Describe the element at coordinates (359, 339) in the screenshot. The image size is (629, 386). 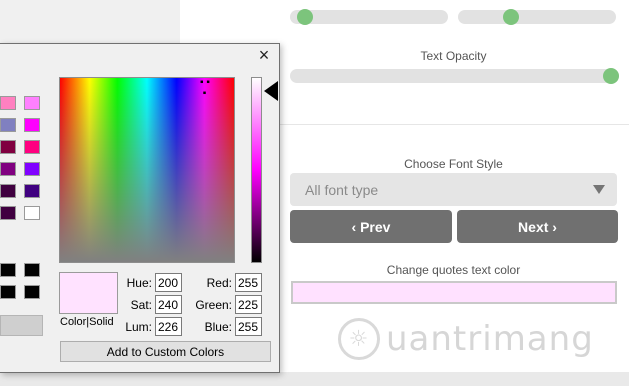
I see `watermark-logo-icon: ☼` at that location.